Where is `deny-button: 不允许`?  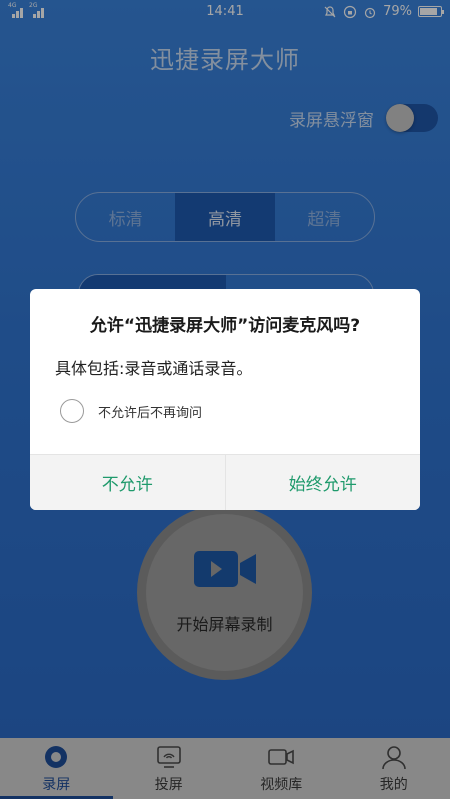
deny-button: 不允许 is located at coordinates (127, 482).